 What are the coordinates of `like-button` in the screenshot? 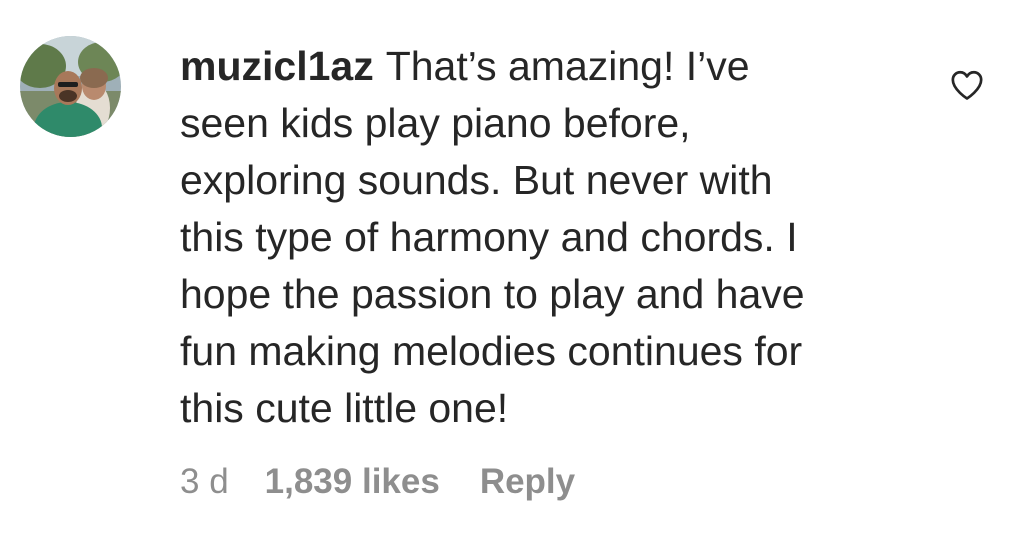 It's located at (967, 85).